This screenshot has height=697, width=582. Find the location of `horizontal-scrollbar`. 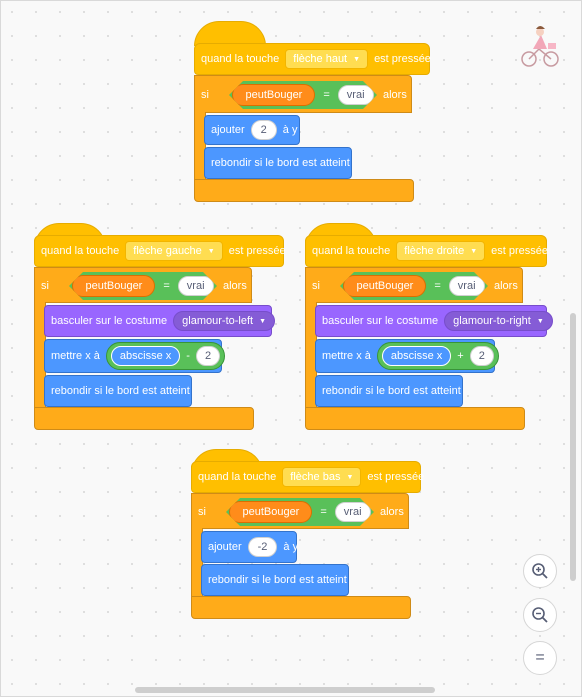

horizontal-scrollbar is located at coordinates (285, 690).